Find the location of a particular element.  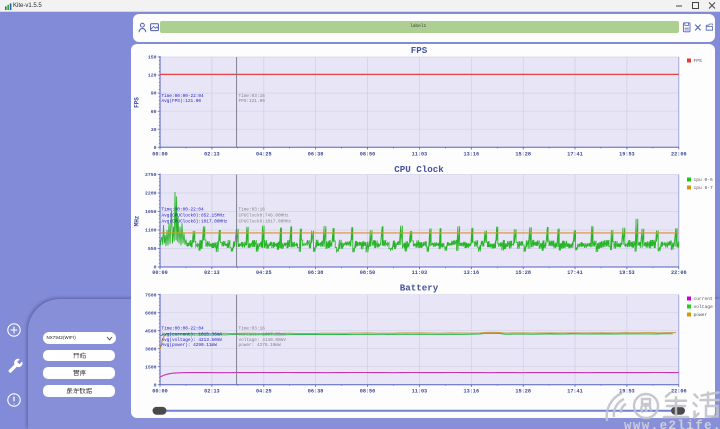

svg-text: voltage: 4140.00mV is located at coordinates (263, 340).